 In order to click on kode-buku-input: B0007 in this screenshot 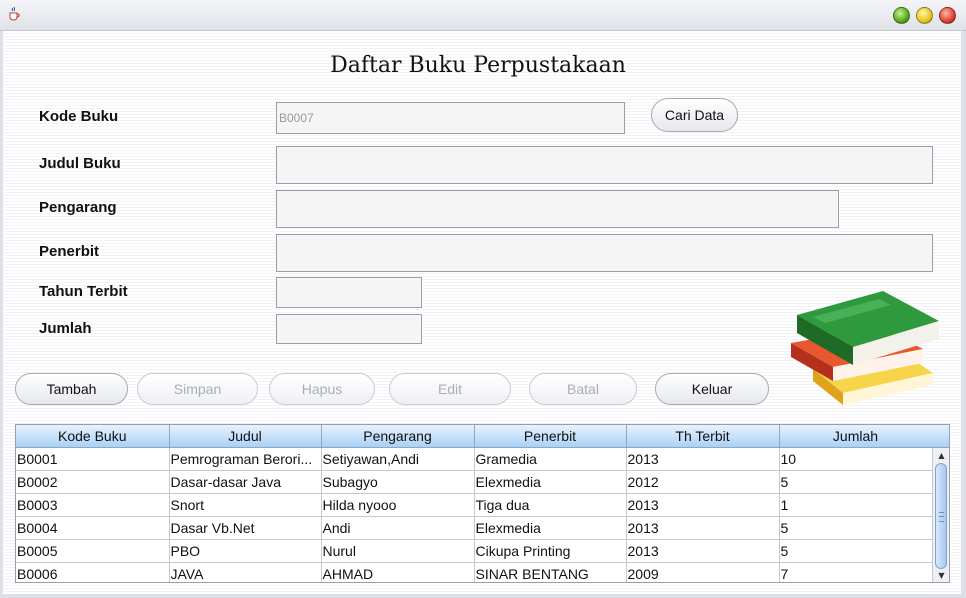, I will do `click(450, 118)`.